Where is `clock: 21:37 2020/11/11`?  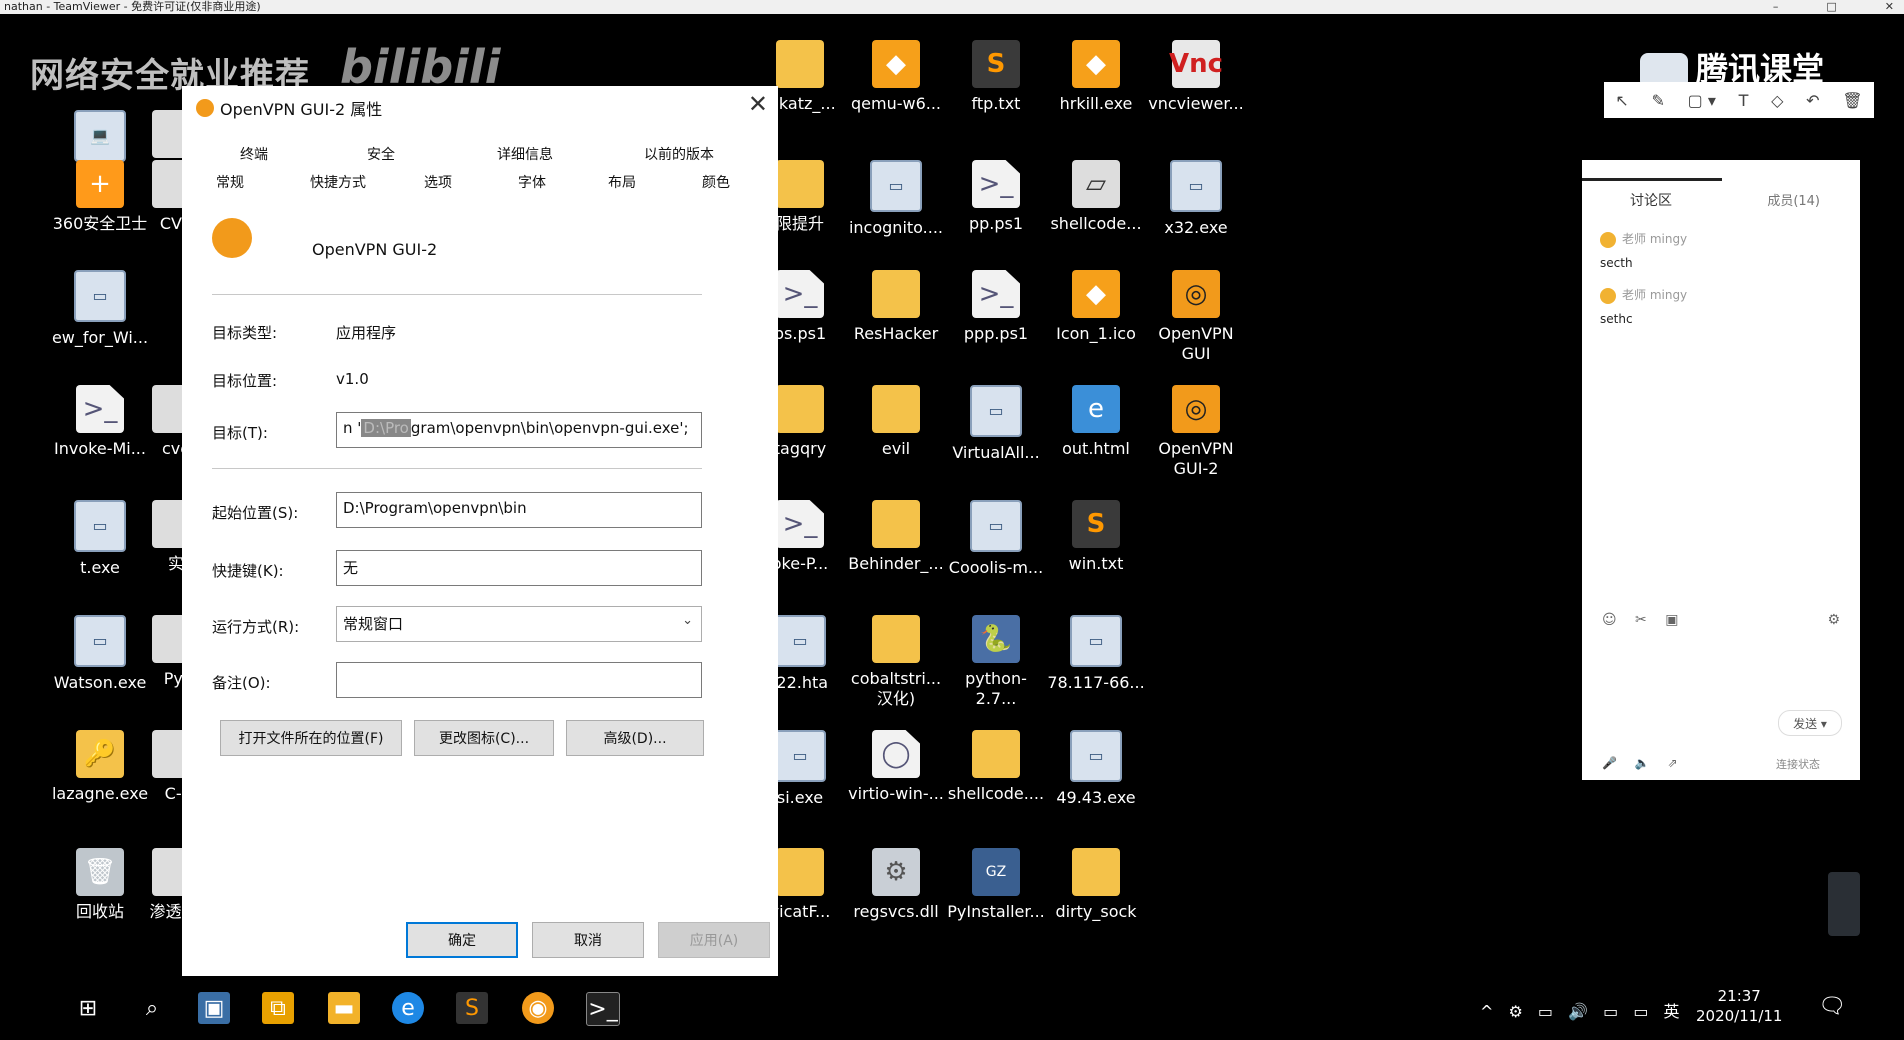 clock: 21:37 2020/11/11 is located at coordinates (1739, 1006).